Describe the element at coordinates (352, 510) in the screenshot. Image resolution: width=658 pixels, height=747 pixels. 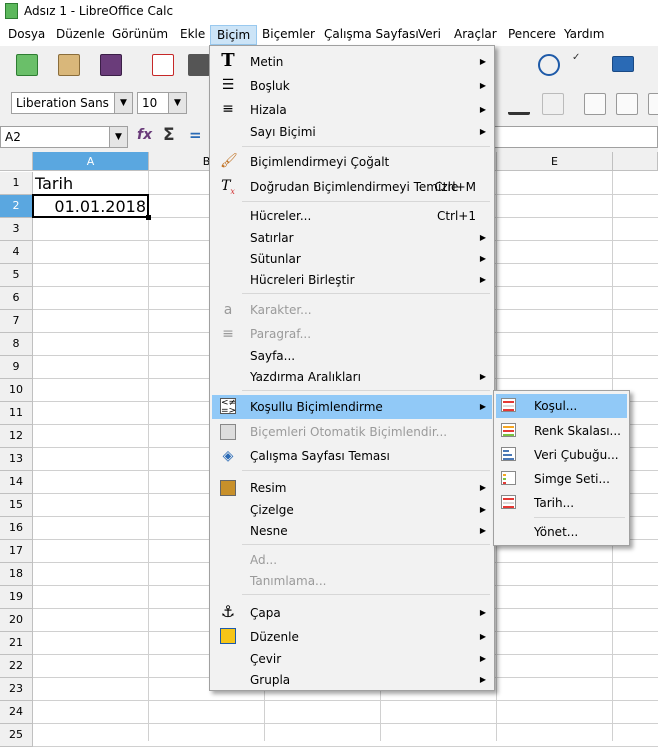
I see `menu-item-cizelge: Çizelge ▶` at that location.